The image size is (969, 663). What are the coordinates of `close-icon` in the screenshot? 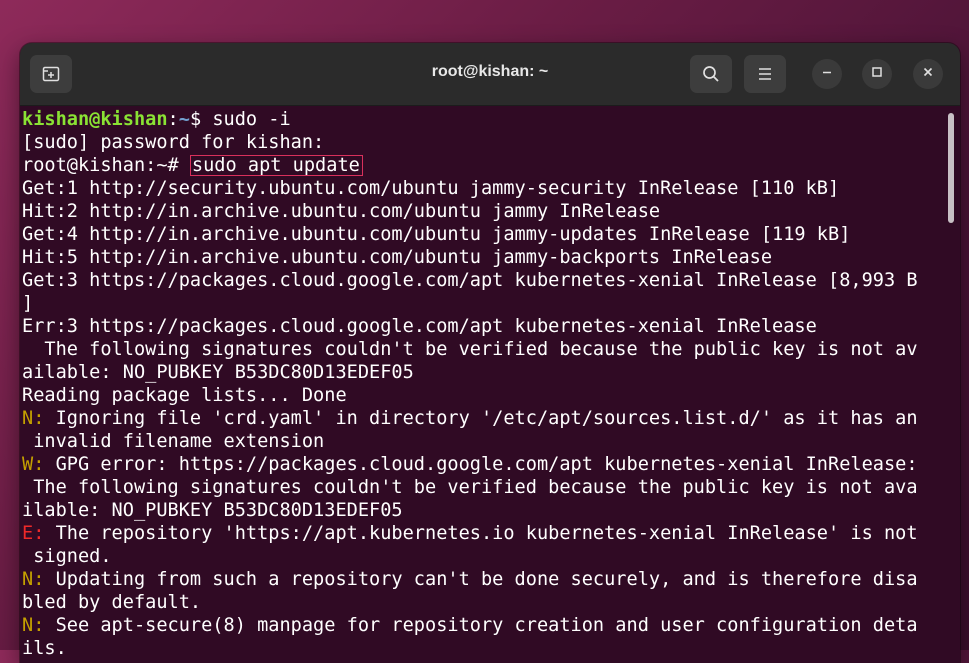 It's located at (928, 74).